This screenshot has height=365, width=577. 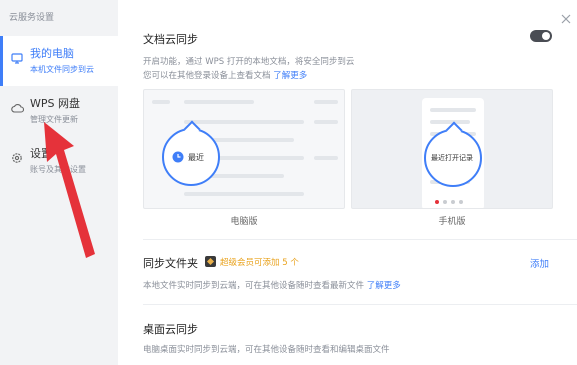 What do you see at coordinates (210, 261) in the screenshot?
I see `vip-badge-icon` at bounding box center [210, 261].